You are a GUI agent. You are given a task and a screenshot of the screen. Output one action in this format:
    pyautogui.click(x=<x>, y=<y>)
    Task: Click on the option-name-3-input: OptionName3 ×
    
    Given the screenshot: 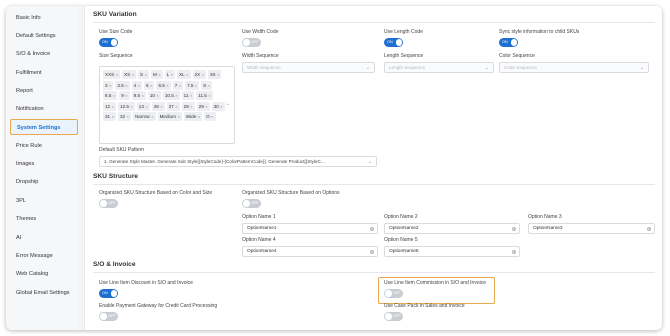 What is the action you would take?
    pyautogui.click(x=591, y=228)
    